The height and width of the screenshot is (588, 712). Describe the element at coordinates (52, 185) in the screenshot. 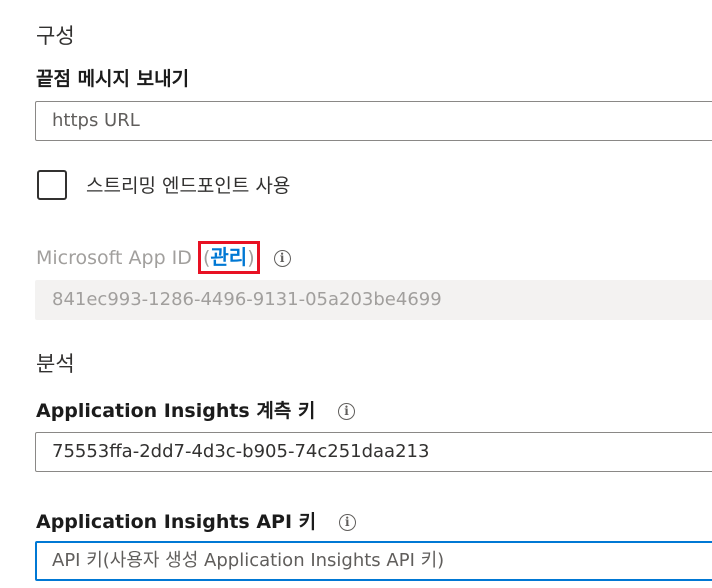

I see `streaming-endpoint-checkbox` at that location.